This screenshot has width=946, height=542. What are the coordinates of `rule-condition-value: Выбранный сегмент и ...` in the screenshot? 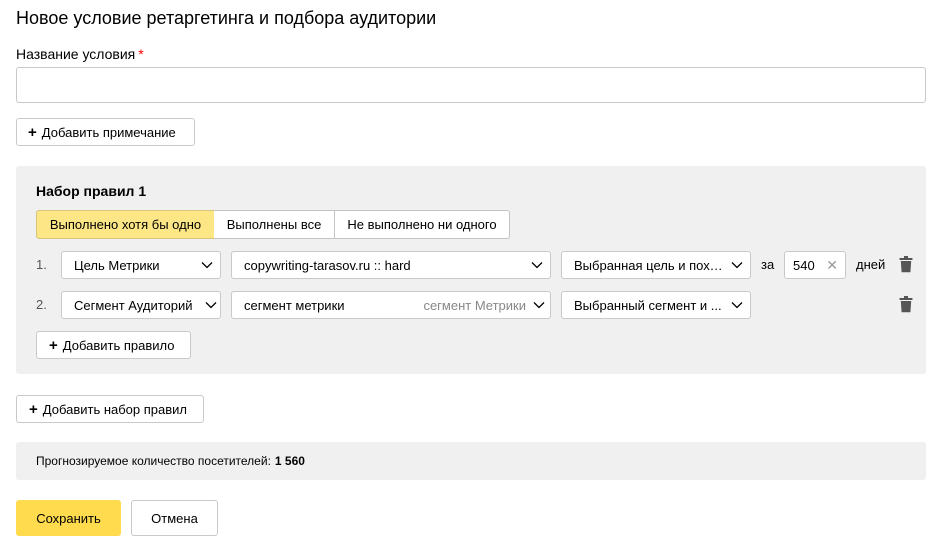 It's located at (648, 305).